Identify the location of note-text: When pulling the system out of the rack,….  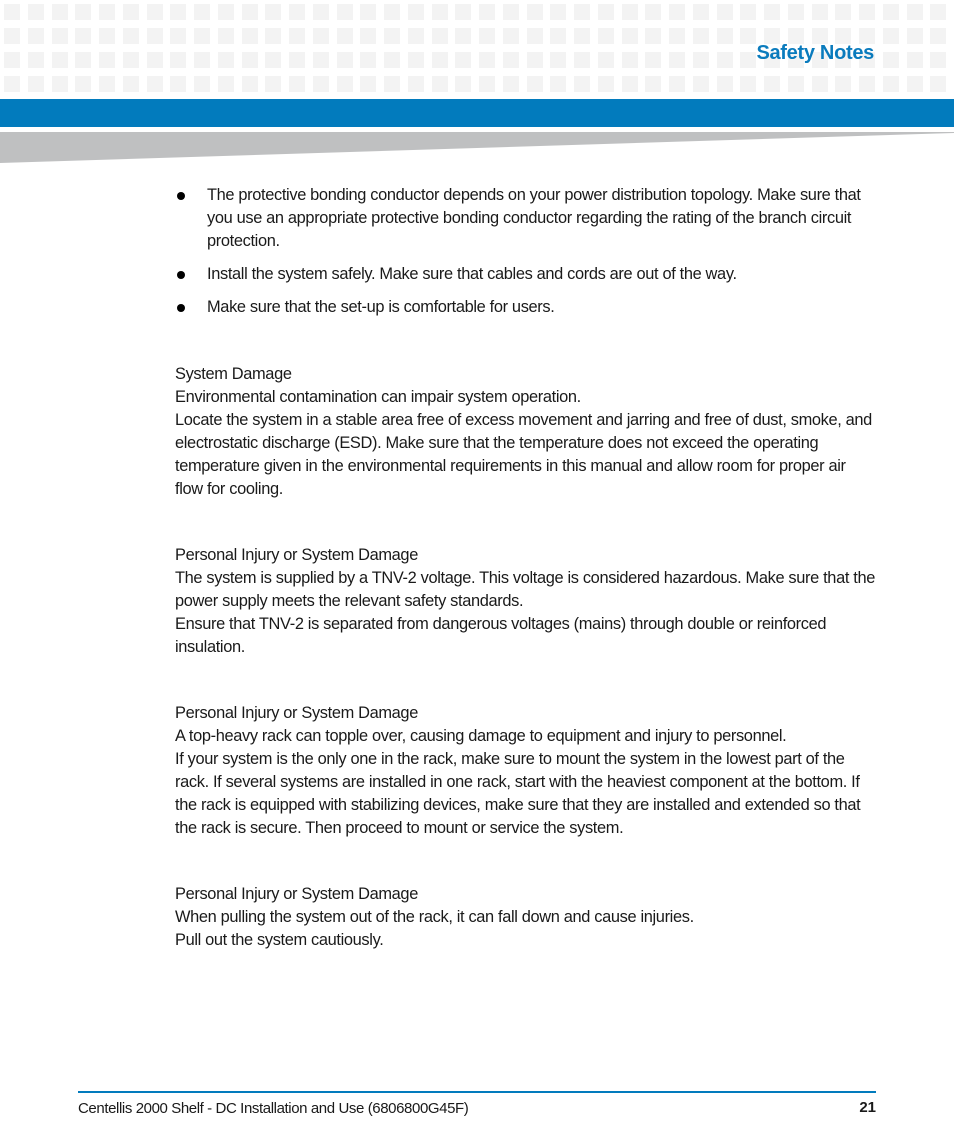
(434, 917).